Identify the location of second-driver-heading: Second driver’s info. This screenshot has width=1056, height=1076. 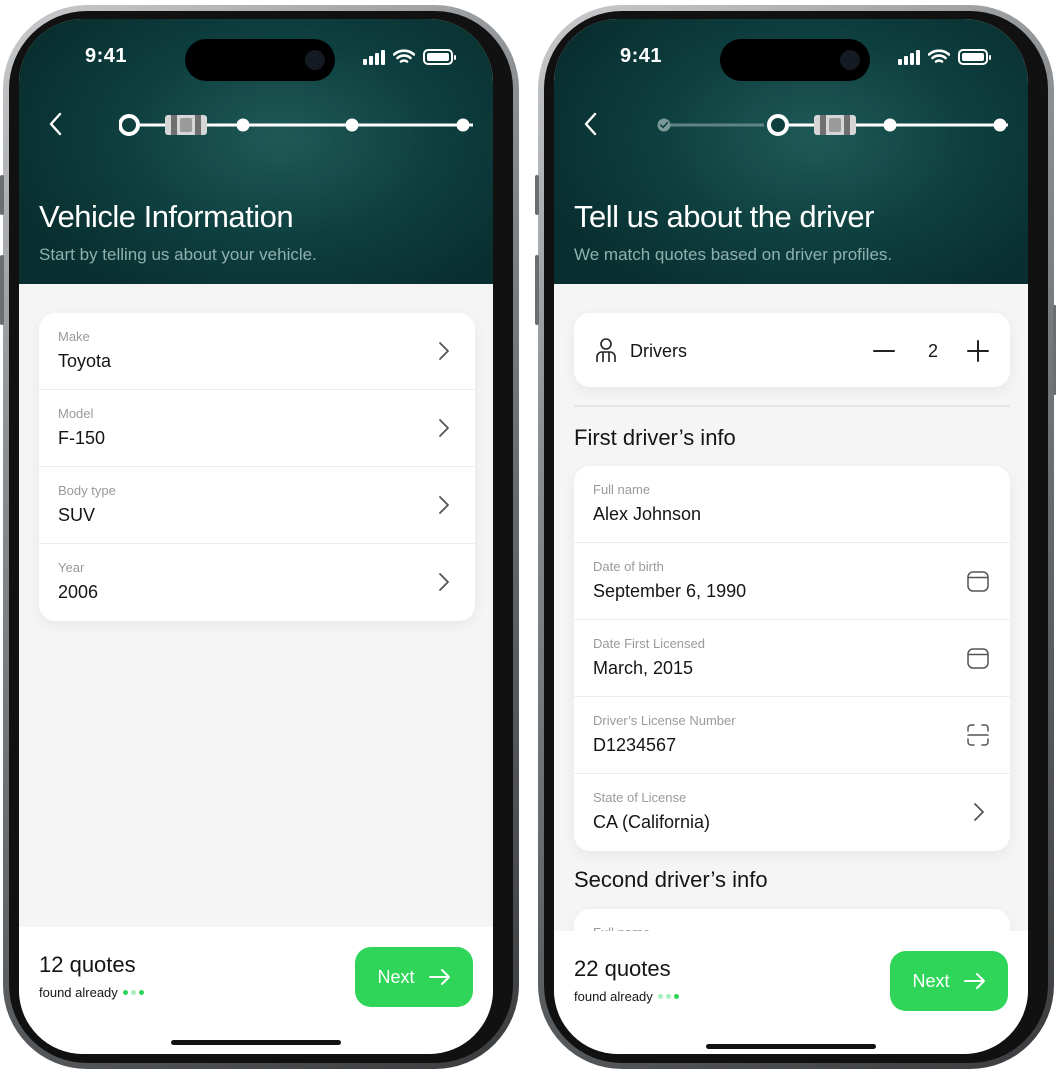
(671, 879).